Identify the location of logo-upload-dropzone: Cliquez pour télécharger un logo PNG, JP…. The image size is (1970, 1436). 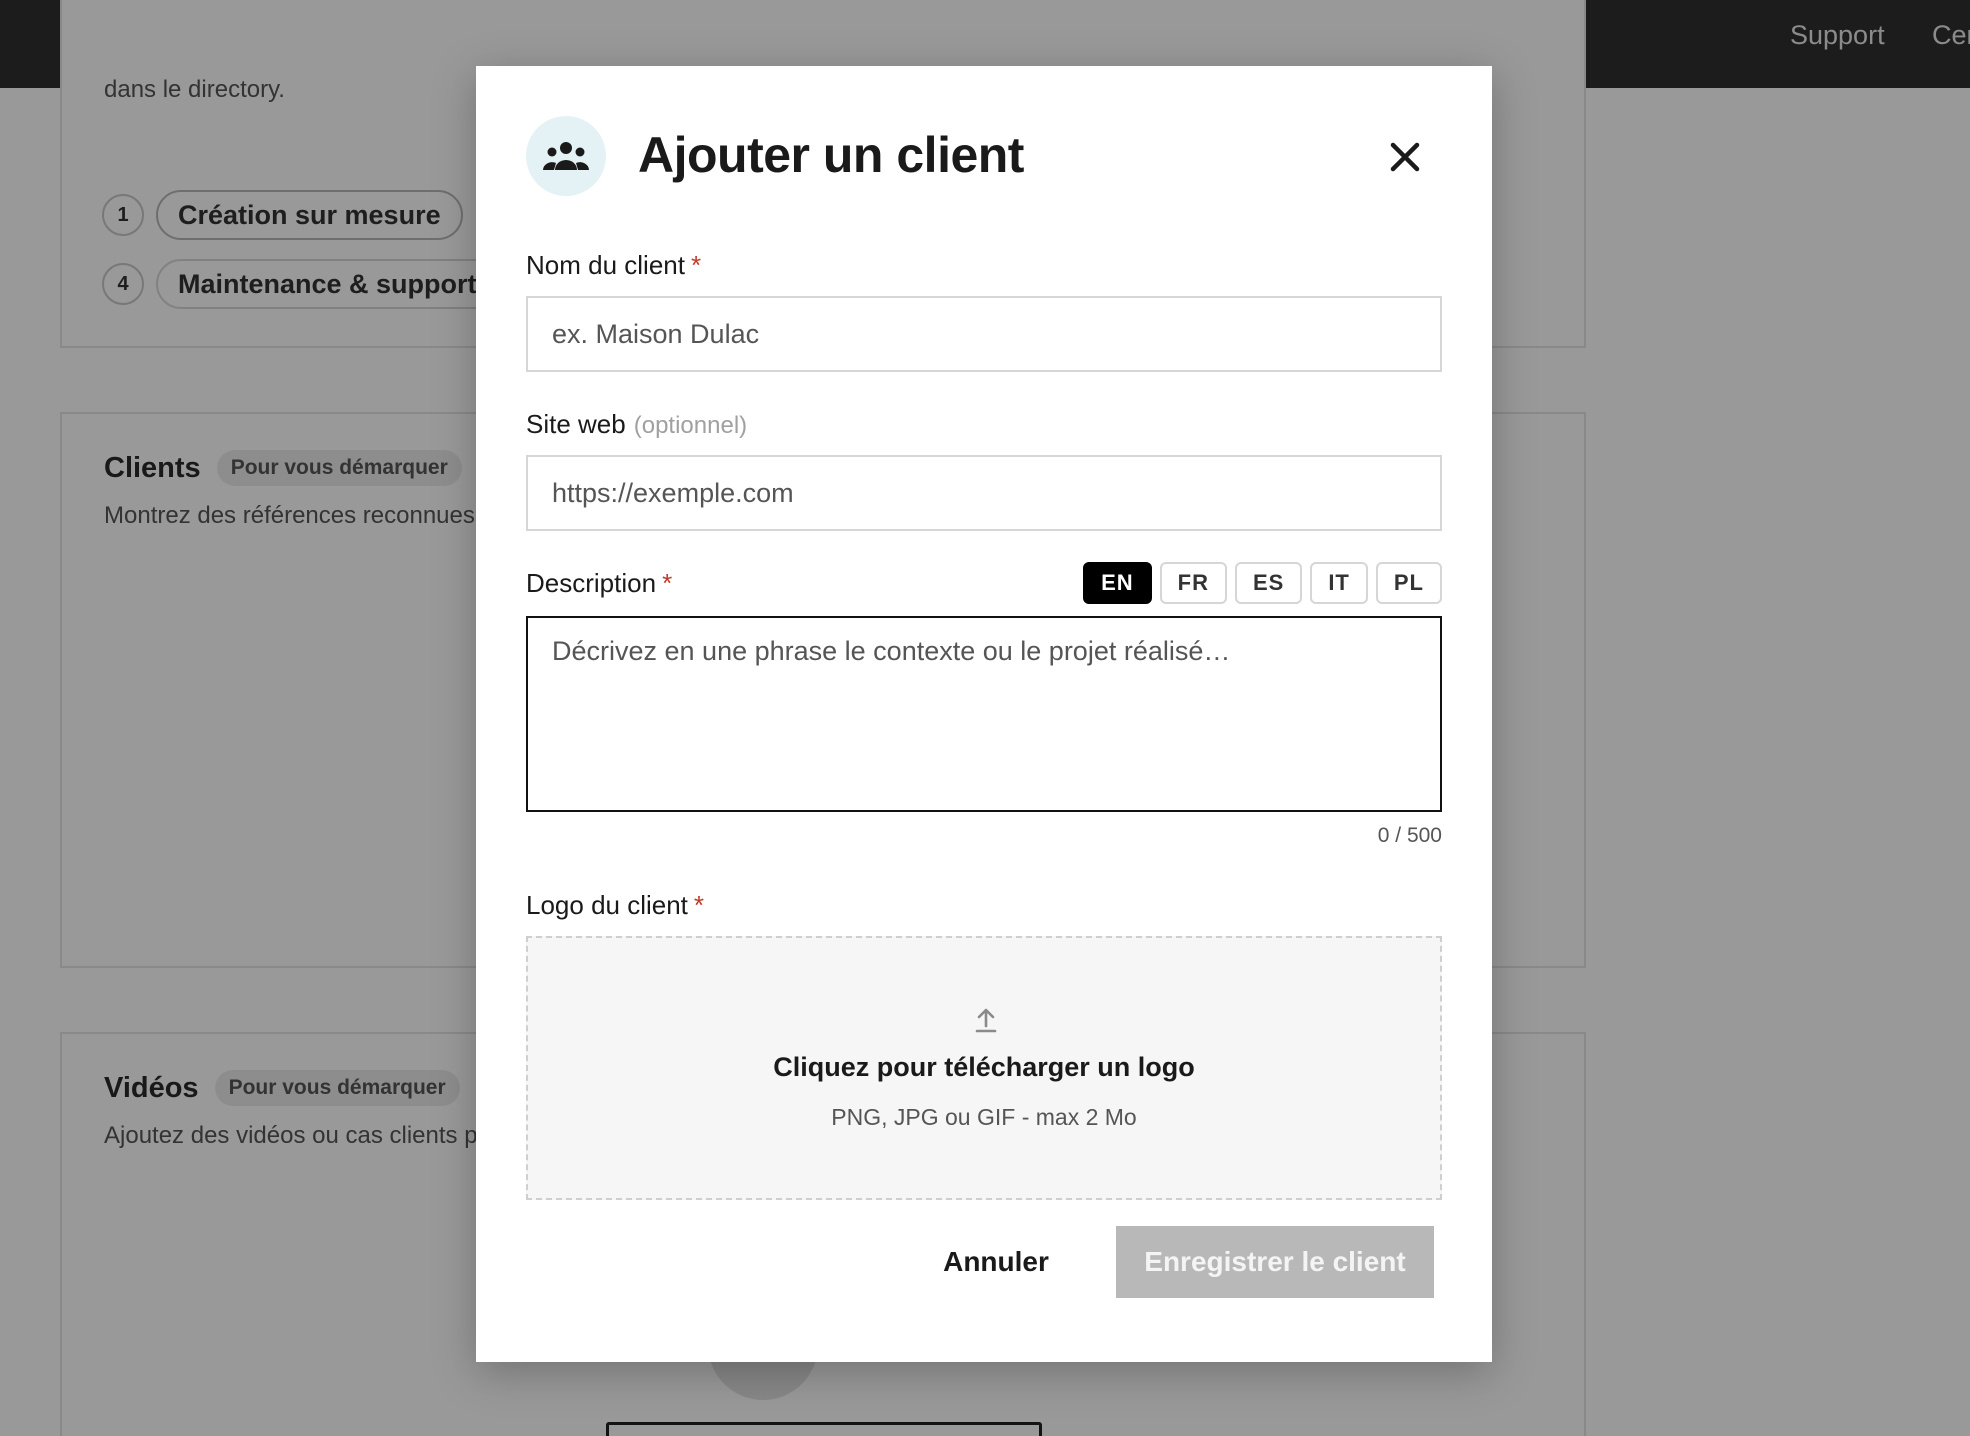
(984, 1068).